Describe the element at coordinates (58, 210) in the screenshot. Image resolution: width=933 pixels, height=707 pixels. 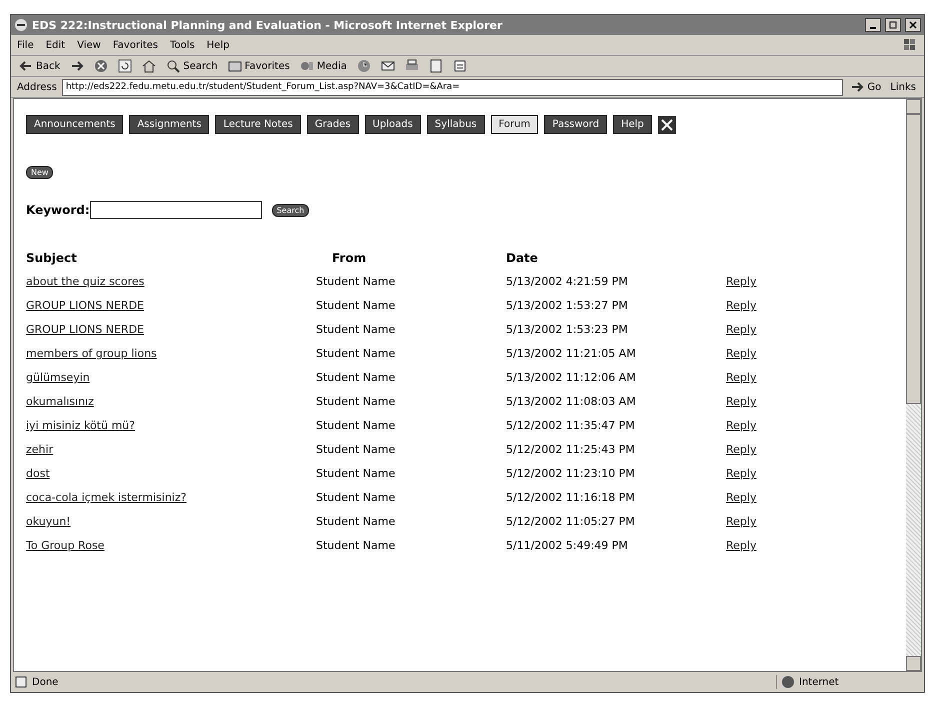
I see `keyword-label: Keyword:` at that location.